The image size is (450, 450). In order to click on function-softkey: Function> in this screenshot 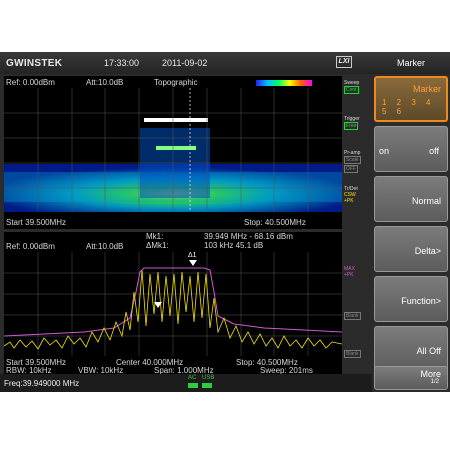, I will do `click(411, 299)`.